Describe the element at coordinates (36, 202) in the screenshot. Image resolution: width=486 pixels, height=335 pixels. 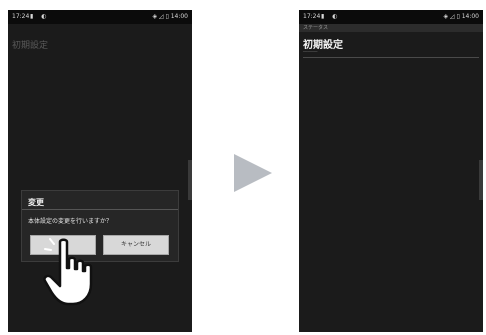
I see `dialog-title: 変更` at that location.